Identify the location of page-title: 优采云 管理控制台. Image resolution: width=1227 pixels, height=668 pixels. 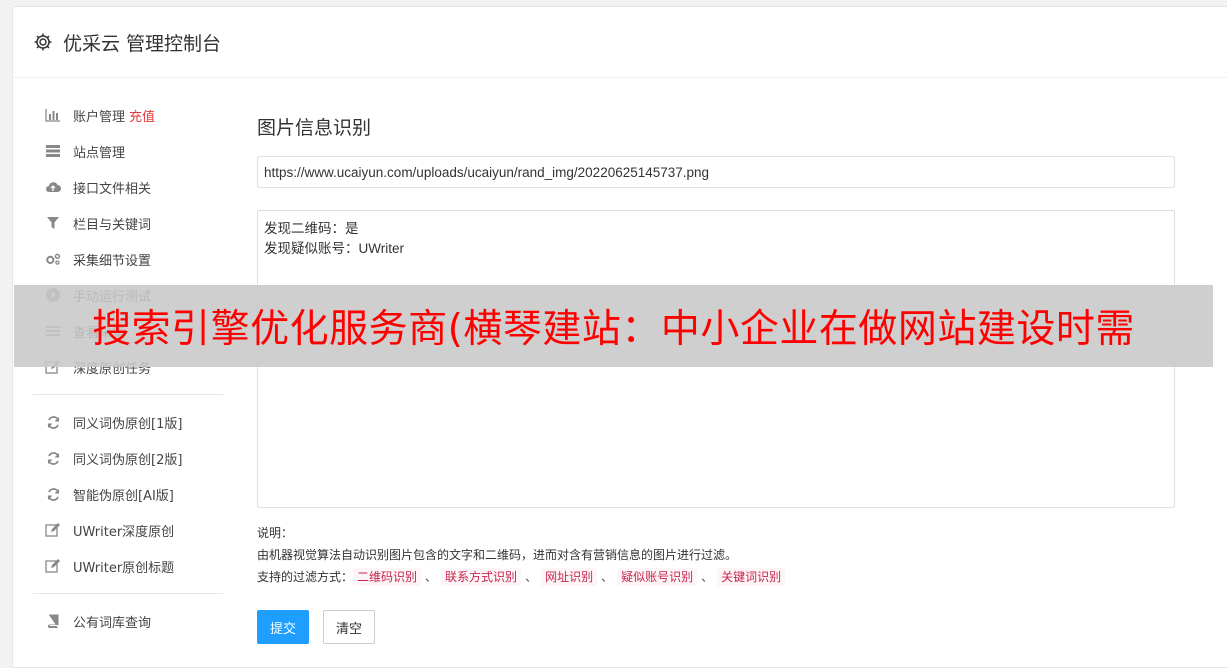
(142, 43).